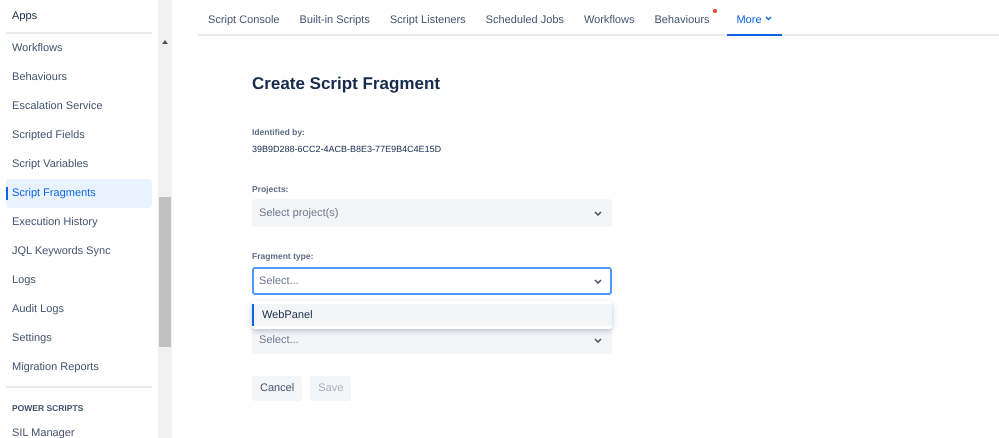  I want to click on sidebar-item: Script Variables, so click(79, 164).